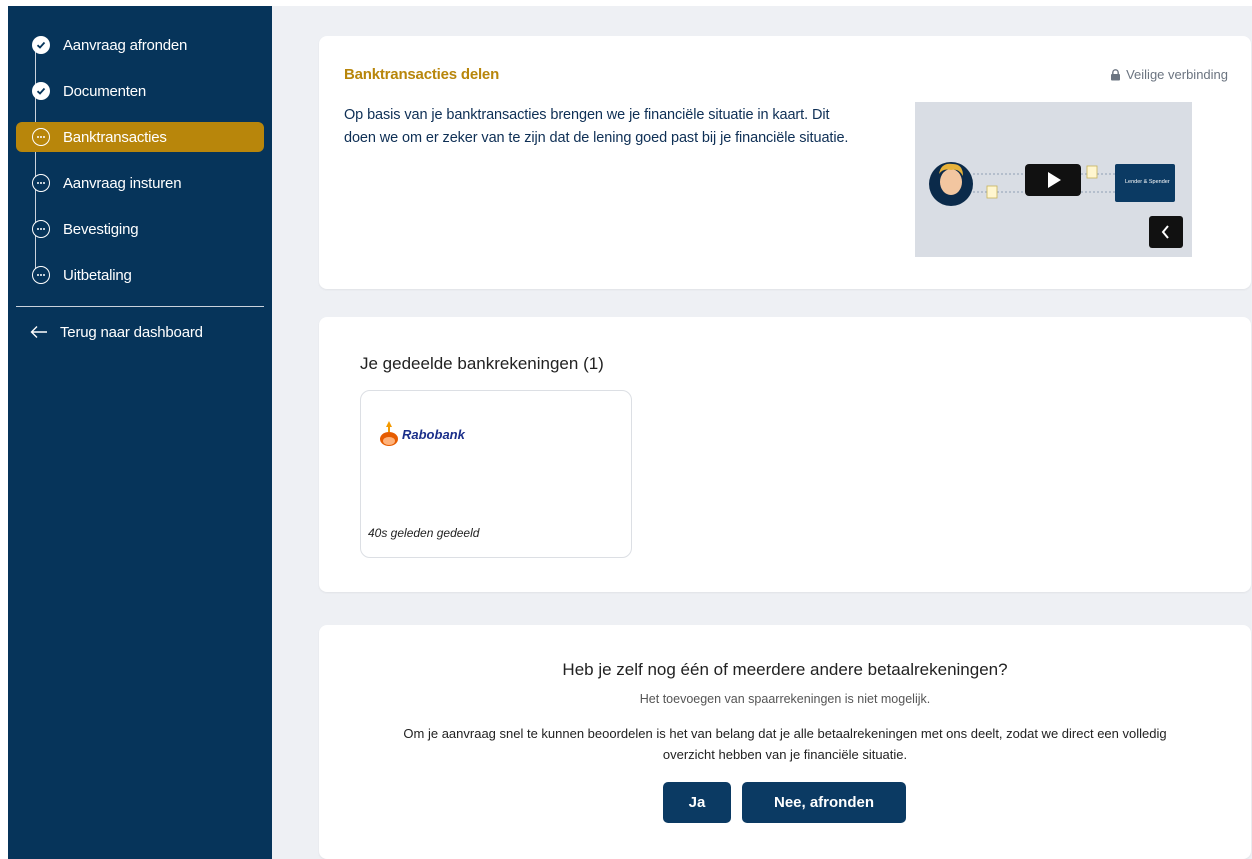 This screenshot has width=1252, height=859. What do you see at coordinates (38, 332) in the screenshot?
I see `arrow-left-icon` at bounding box center [38, 332].